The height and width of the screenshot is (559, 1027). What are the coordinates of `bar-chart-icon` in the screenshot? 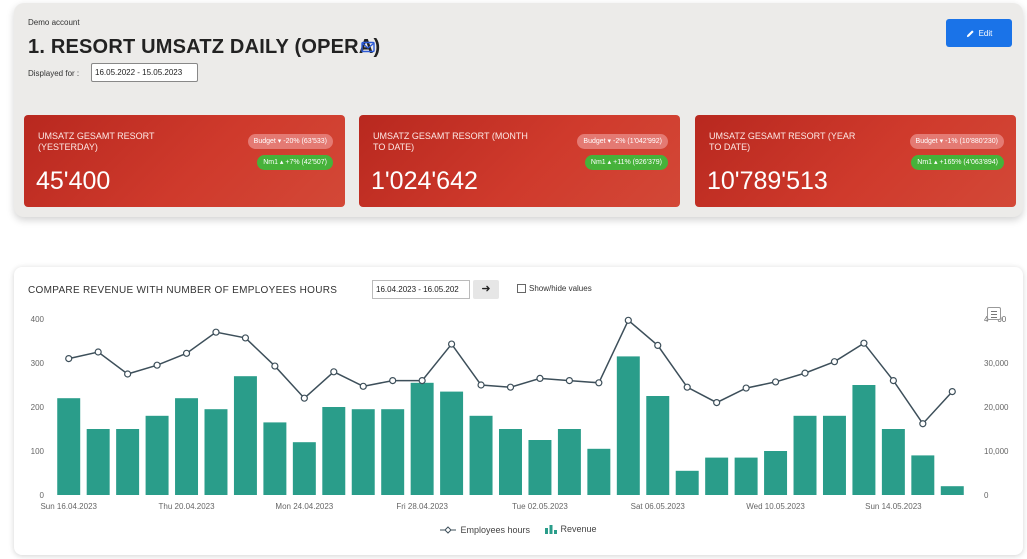 It's located at (550, 529).